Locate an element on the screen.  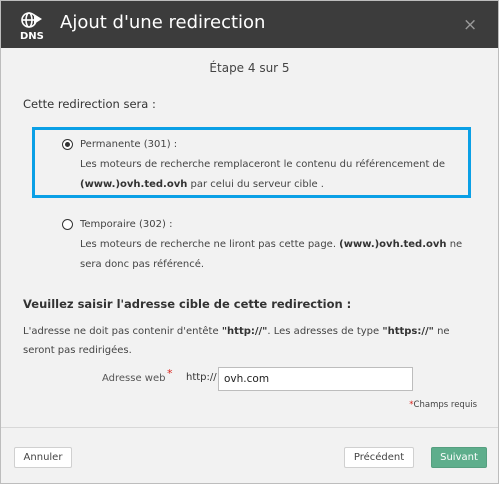
option-temporary-title: Temporaire (302) : is located at coordinates (126, 224).